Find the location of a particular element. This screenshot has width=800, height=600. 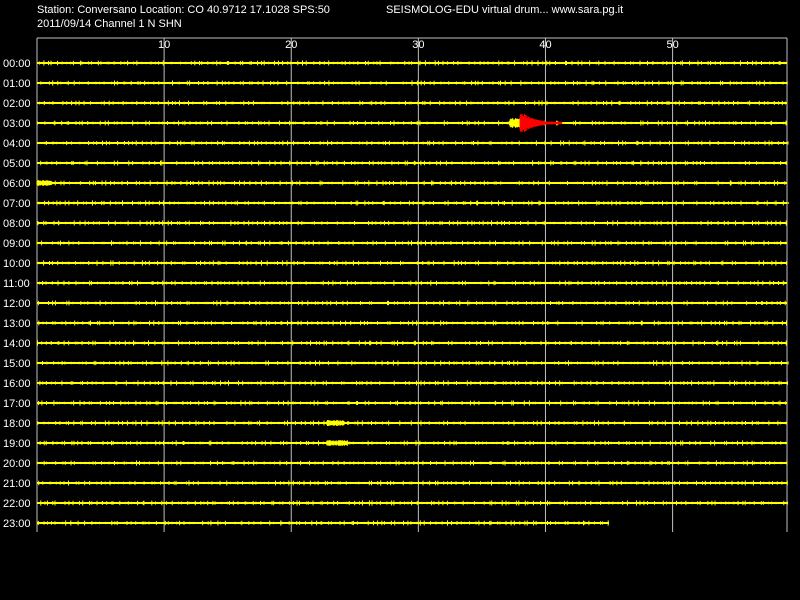

minute-tick-label: 30 is located at coordinates (418, 45).